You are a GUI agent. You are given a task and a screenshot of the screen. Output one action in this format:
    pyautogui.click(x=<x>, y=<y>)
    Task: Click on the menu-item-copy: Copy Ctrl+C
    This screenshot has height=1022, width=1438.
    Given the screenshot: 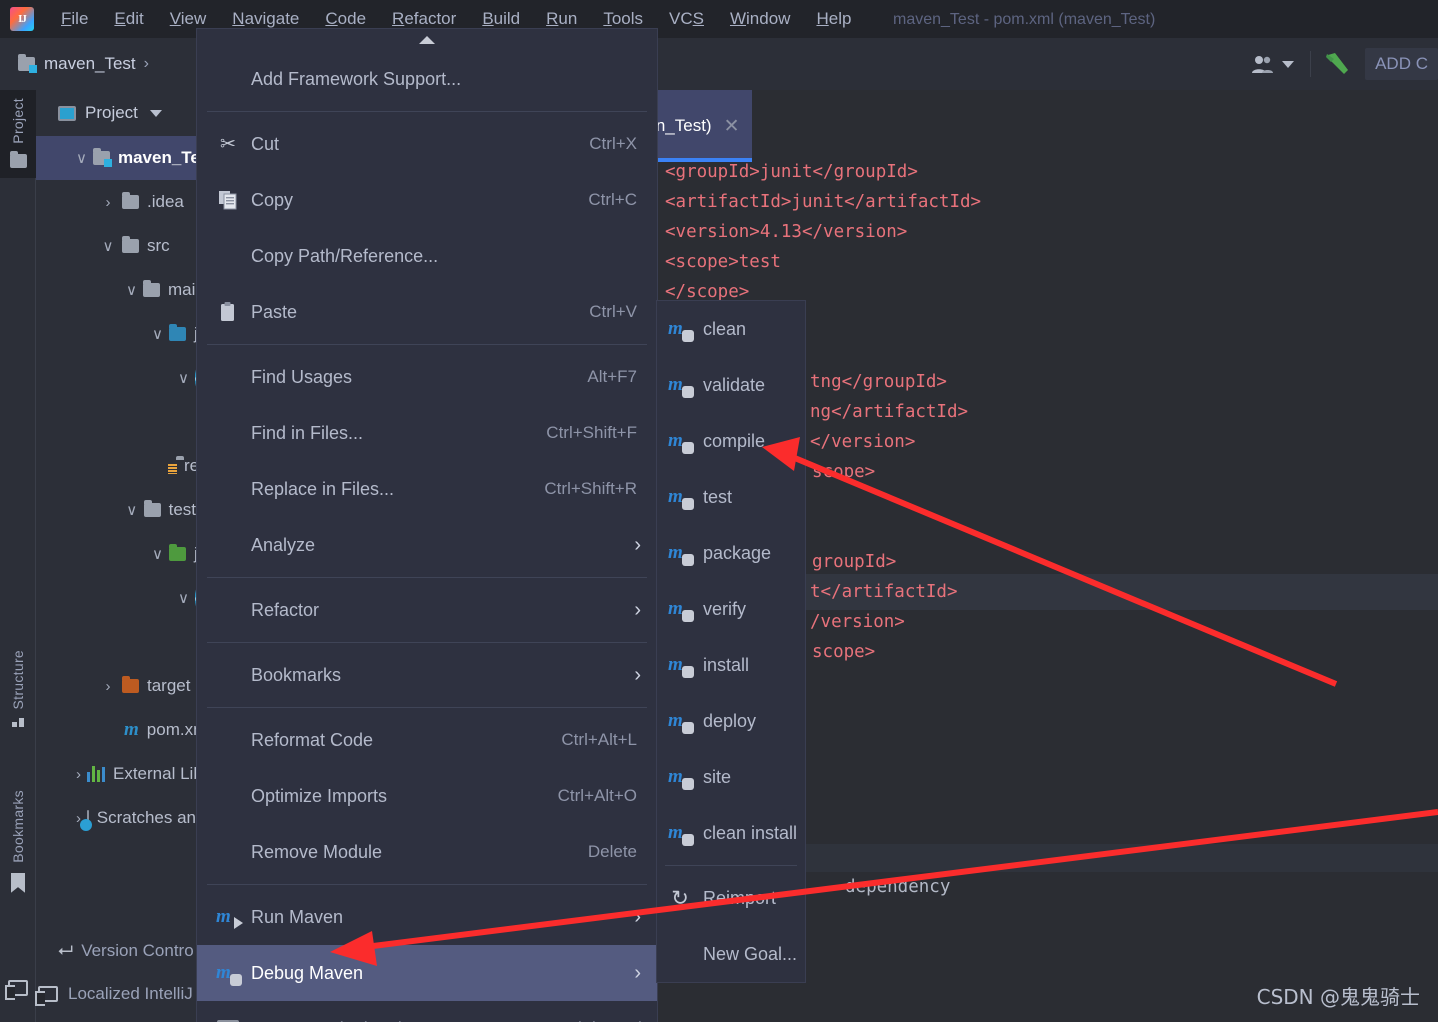 What is the action you would take?
    pyautogui.click(x=427, y=200)
    